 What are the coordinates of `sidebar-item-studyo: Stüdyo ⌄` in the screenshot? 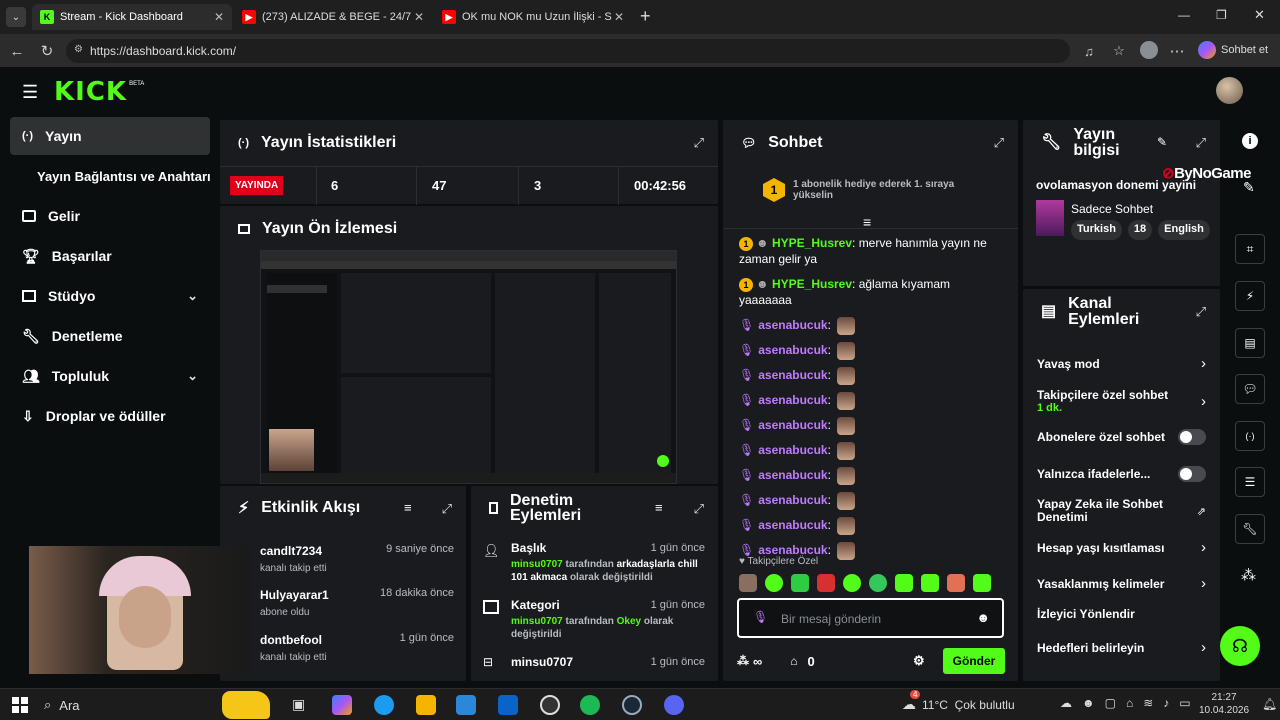 It's located at (110, 296).